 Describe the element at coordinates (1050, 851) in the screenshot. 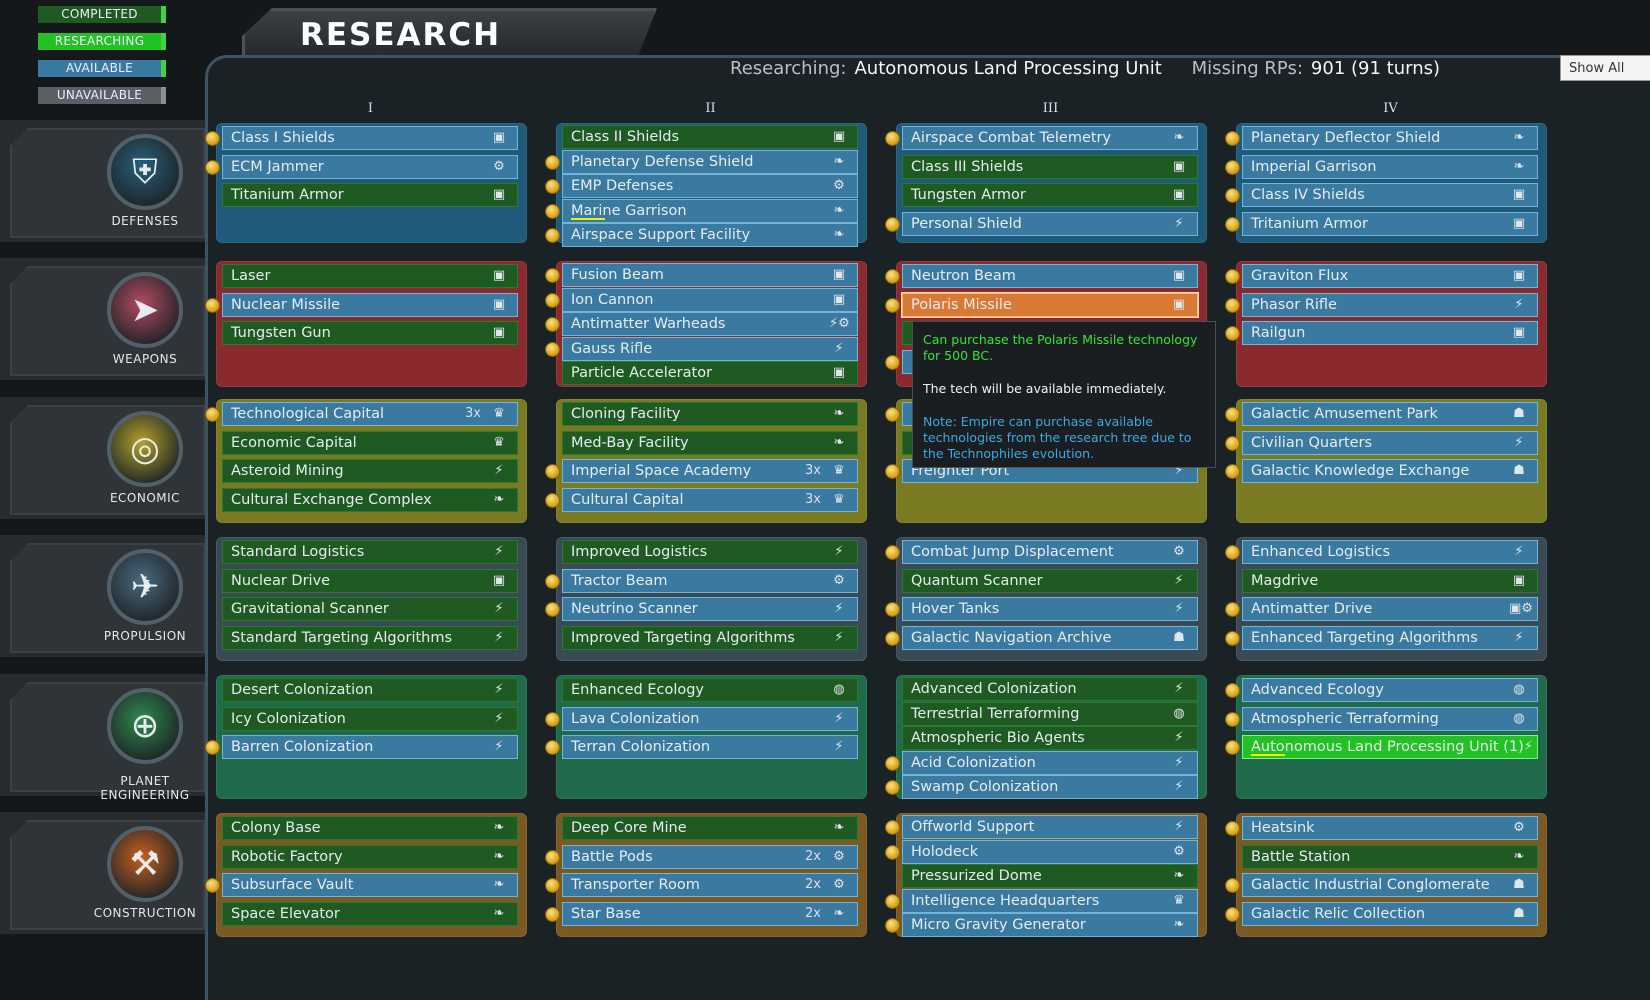

I see `tech-row: Holodeck ⚙` at that location.